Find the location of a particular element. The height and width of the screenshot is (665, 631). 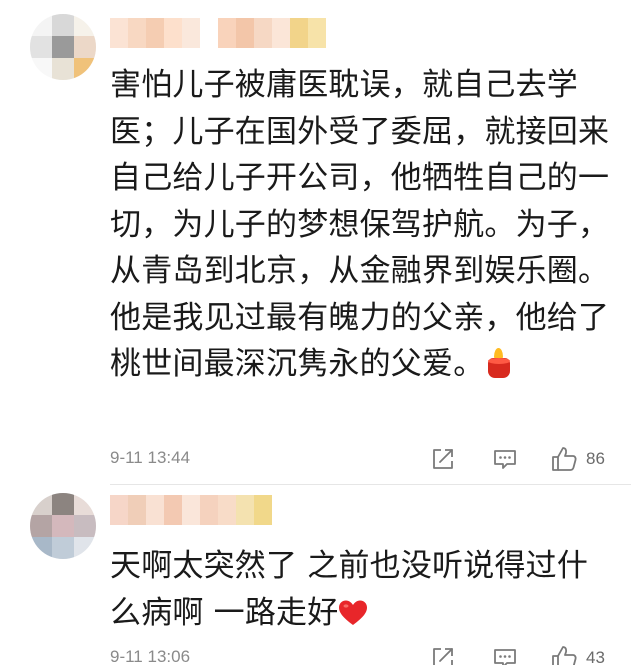

like-button: 43 is located at coordinates (577, 654).